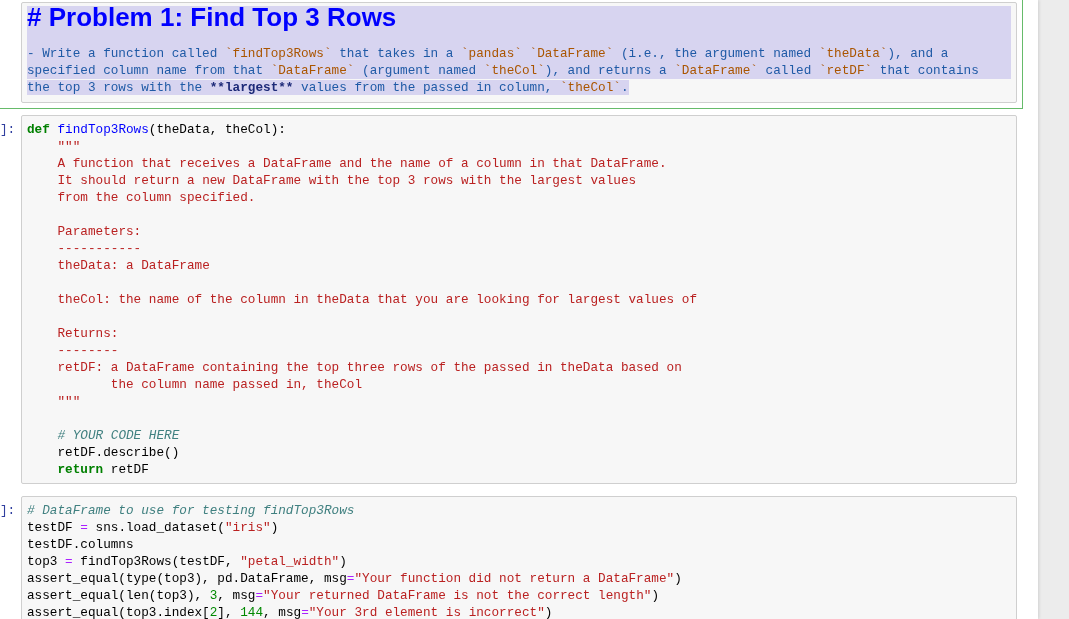 This screenshot has width=1069, height=619. Describe the element at coordinates (99, 231) in the screenshot. I see `code-line: Parameters:` at that location.